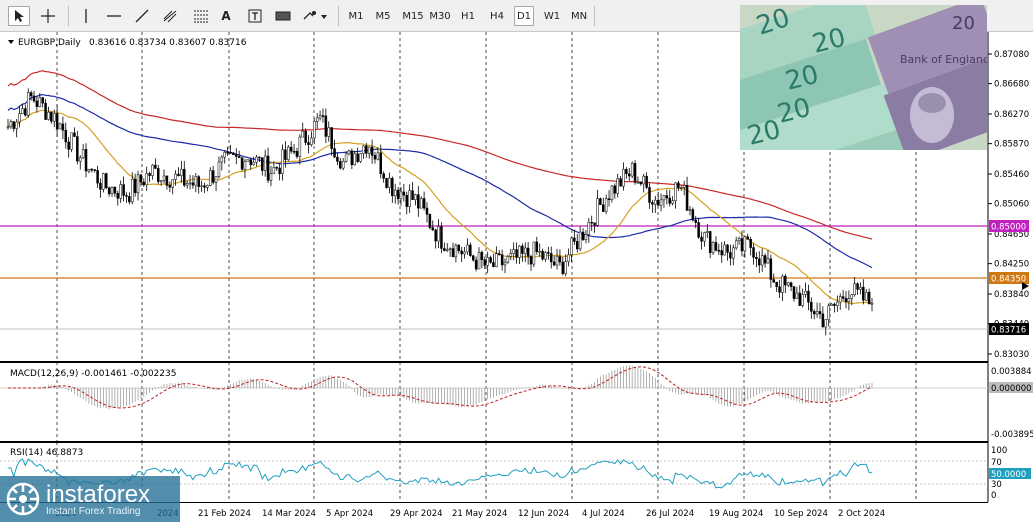 The image size is (1033, 522). Describe the element at coordinates (142, 16) in the screenshot. I see `trendline-tool-button` at that location.